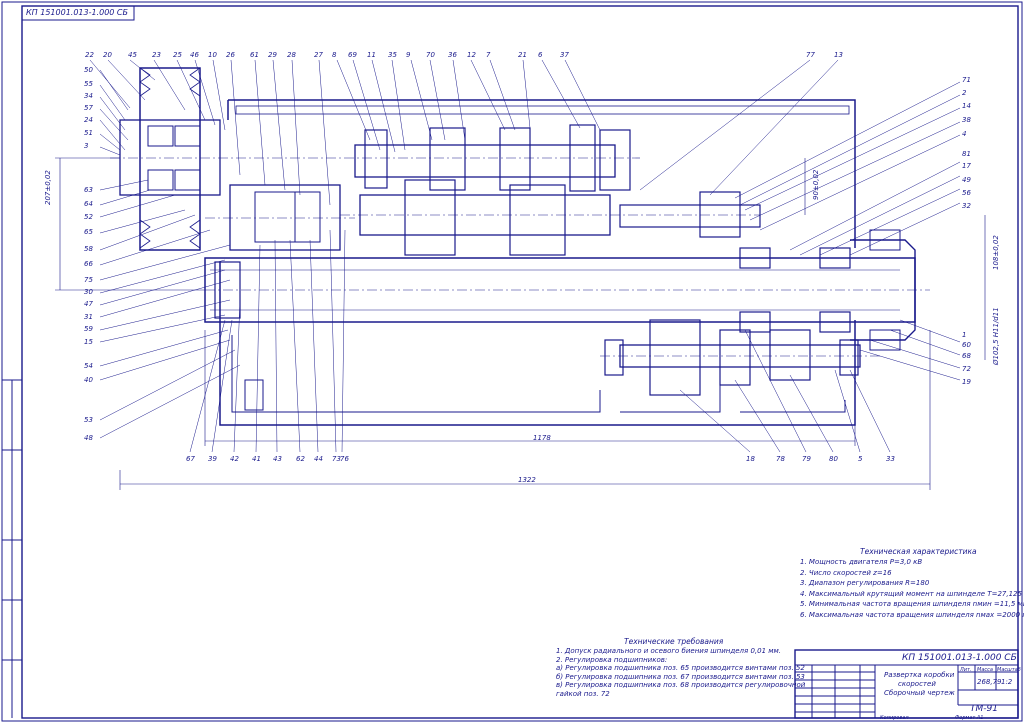 Image resolution: width=1024 pixels, height=727 pixels. What do you see at coordinates (88, 96) in the screenshot?
I see `callout-number: 34` at bounding box center [88, 96].